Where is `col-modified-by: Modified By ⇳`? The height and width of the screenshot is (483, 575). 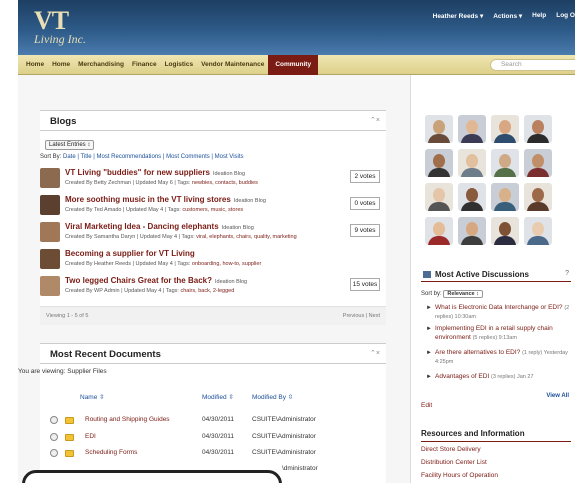 col-modified-by: Modified By ⇳ is located at coordinates (272, 397).